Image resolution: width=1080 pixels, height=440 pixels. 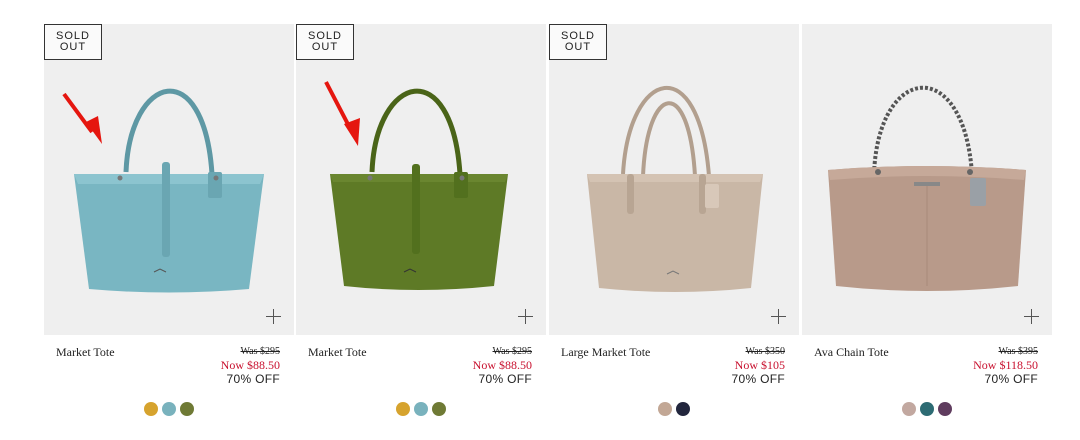 What do you see at coordinates (1018, 351) in the screenshot?
I see `was-price: Was $395` at bounding box center [1018, 351].